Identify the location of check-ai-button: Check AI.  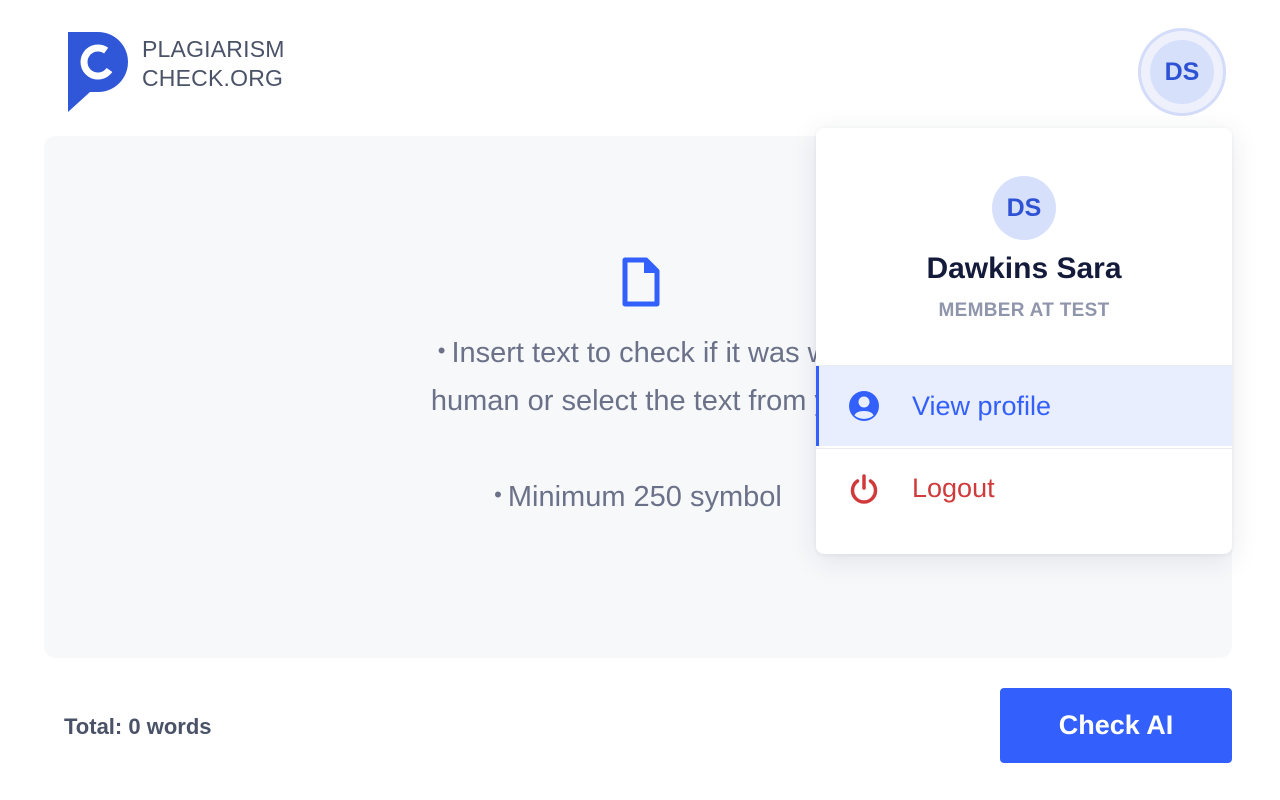
(1116, 725).